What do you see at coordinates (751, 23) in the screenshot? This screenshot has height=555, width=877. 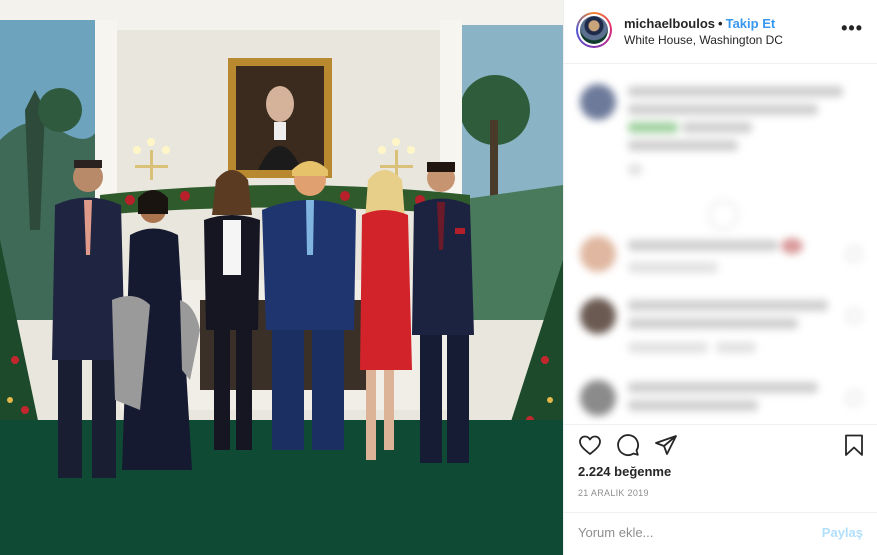 I see `follow-button: Takip Et` at bounding box center [751, 23].